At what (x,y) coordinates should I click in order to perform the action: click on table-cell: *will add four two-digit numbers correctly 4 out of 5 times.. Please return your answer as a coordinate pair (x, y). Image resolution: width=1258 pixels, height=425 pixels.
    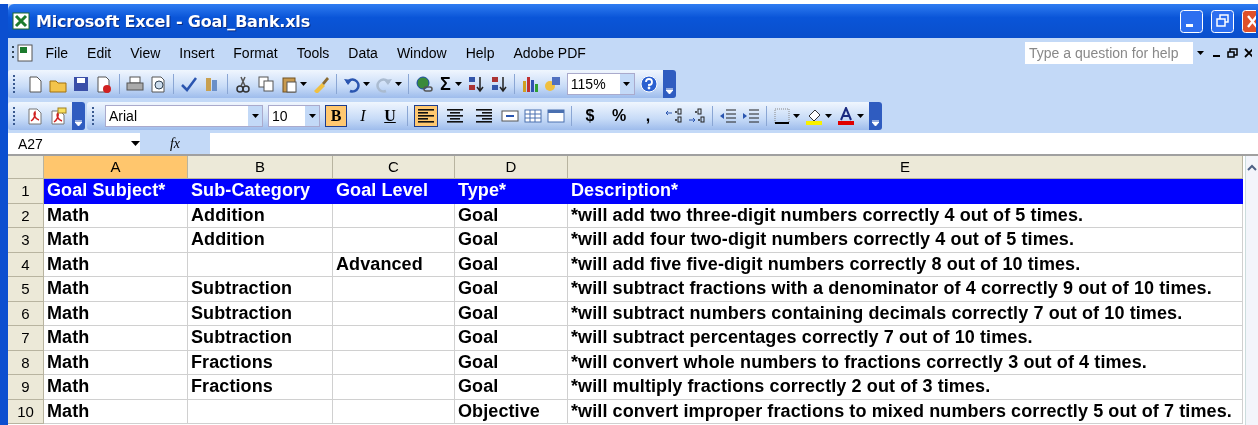
    Looking at the image, I should click on (905, 240).